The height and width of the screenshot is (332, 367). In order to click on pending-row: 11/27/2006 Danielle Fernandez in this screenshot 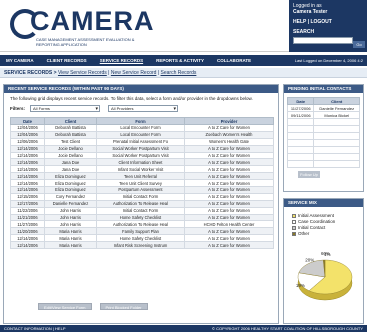, I will do `click(323, 108)`.